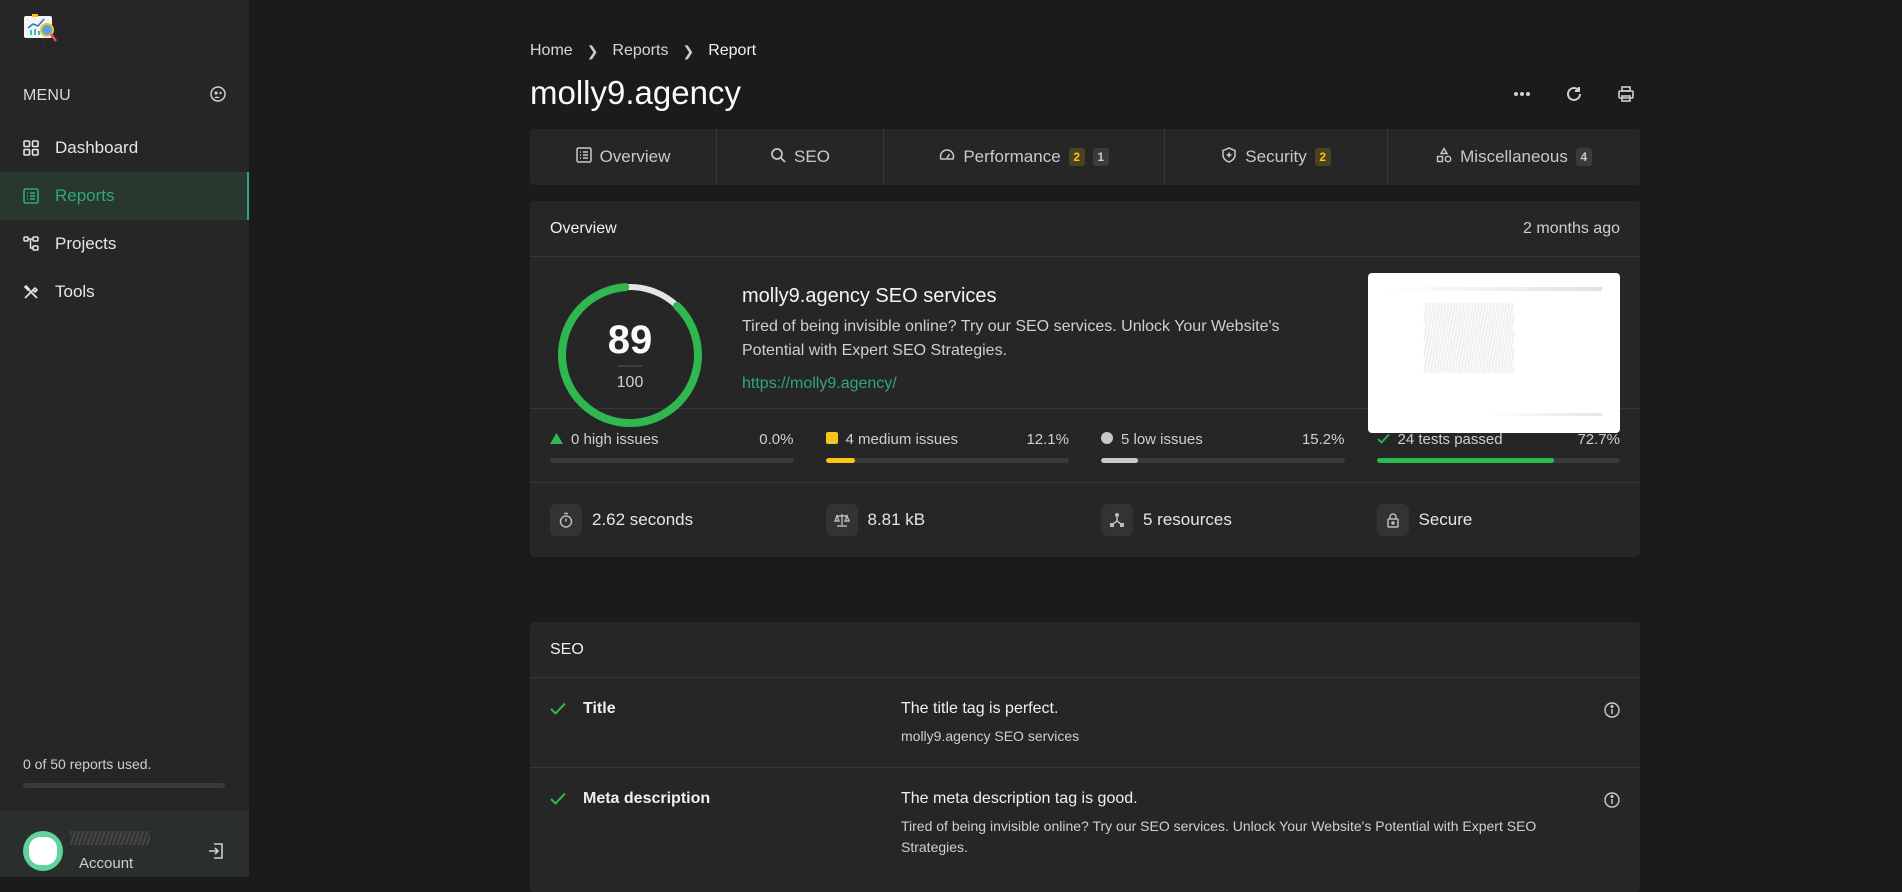  I want to click on tab-label: SEO, so click(812, 156).